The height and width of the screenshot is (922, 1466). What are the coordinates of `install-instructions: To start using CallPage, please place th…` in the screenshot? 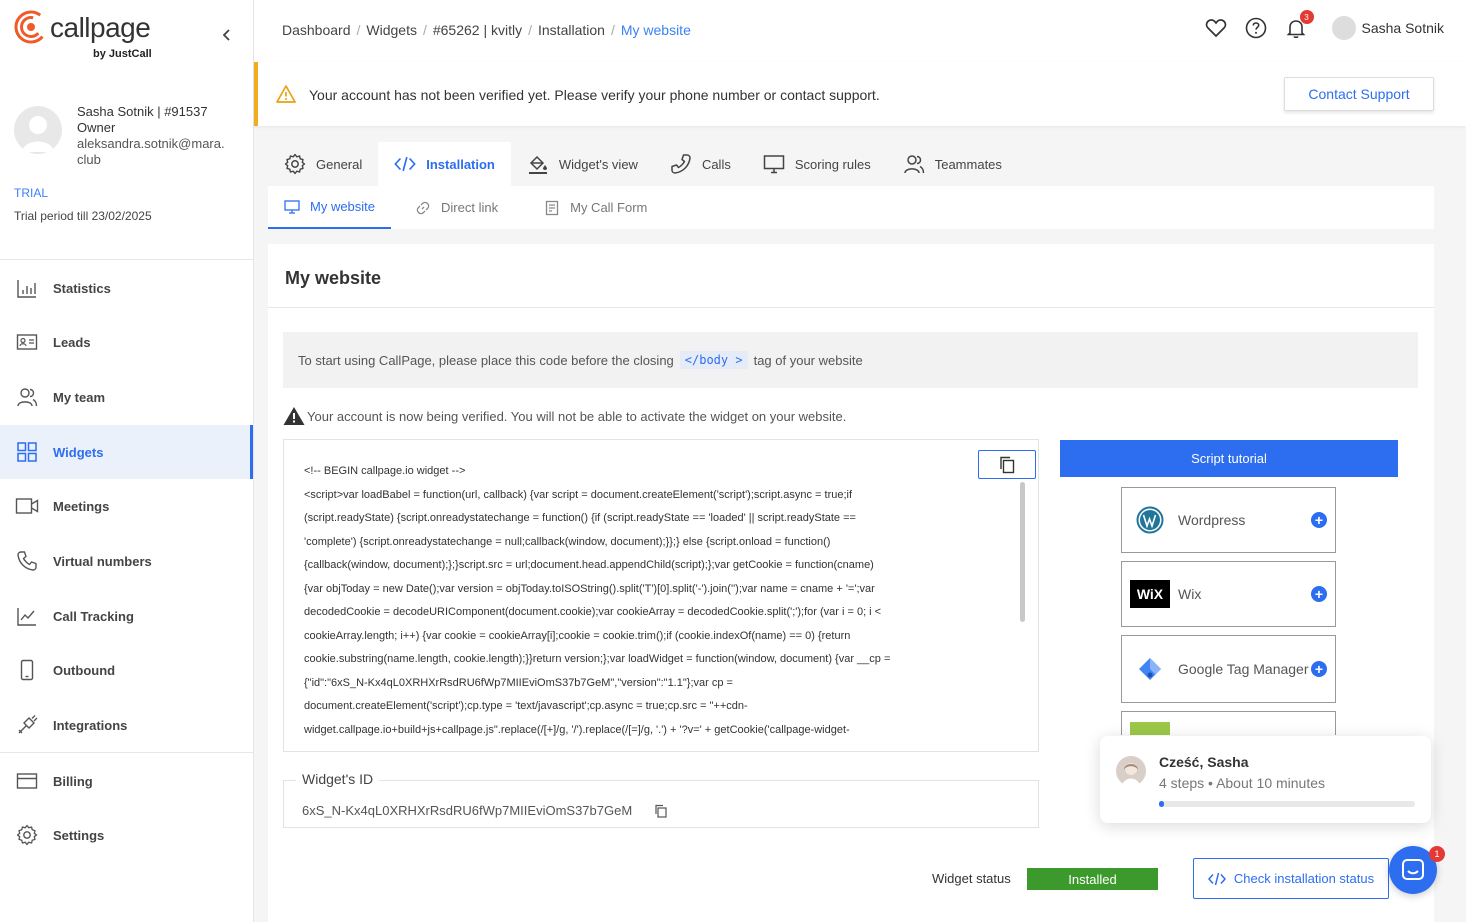 It's located at (850, 360).